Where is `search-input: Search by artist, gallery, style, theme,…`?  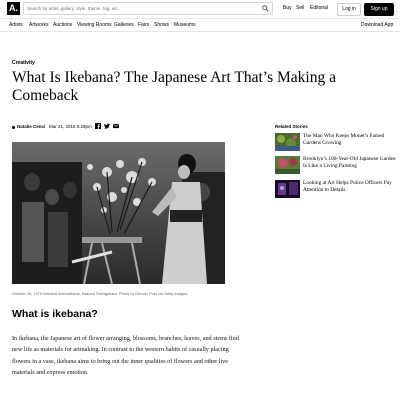
search-input: Search by artist, gallery, style, theme,… is located at coordinates (148, 8).